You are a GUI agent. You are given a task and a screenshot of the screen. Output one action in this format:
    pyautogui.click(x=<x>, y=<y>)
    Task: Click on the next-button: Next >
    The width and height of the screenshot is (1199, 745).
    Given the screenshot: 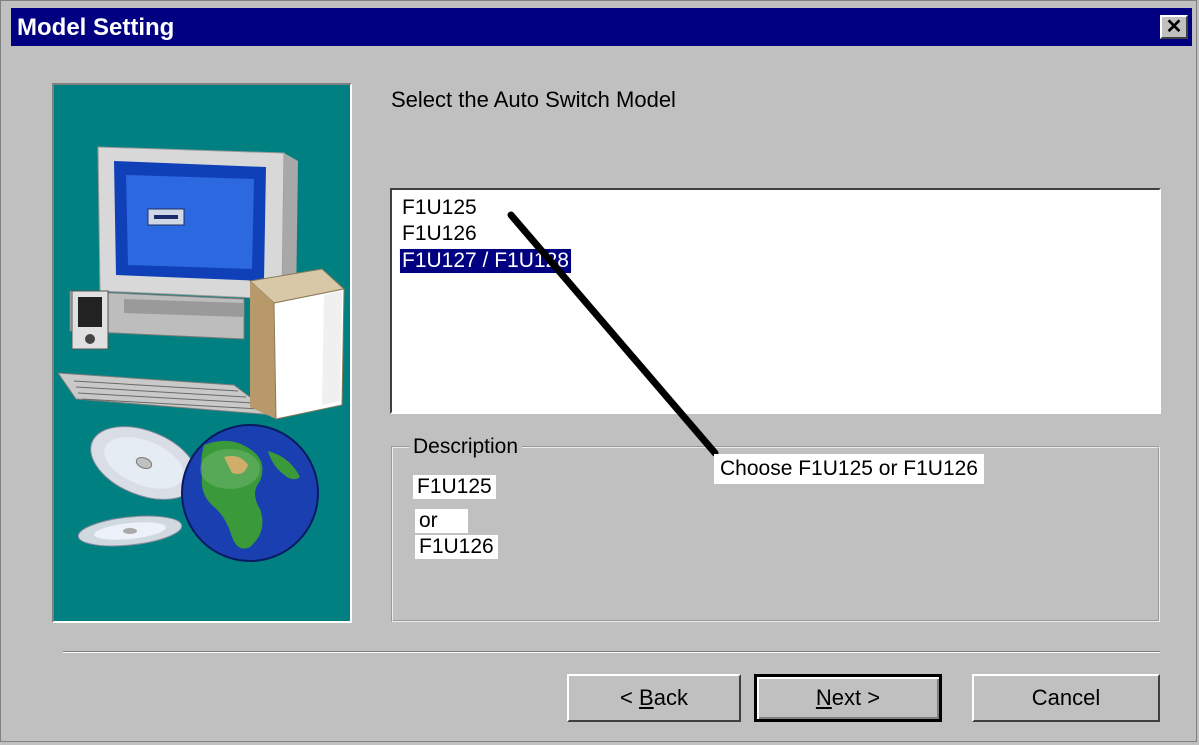 What is the action you would take?
    pyautogui.click(x=848, y=698)
    